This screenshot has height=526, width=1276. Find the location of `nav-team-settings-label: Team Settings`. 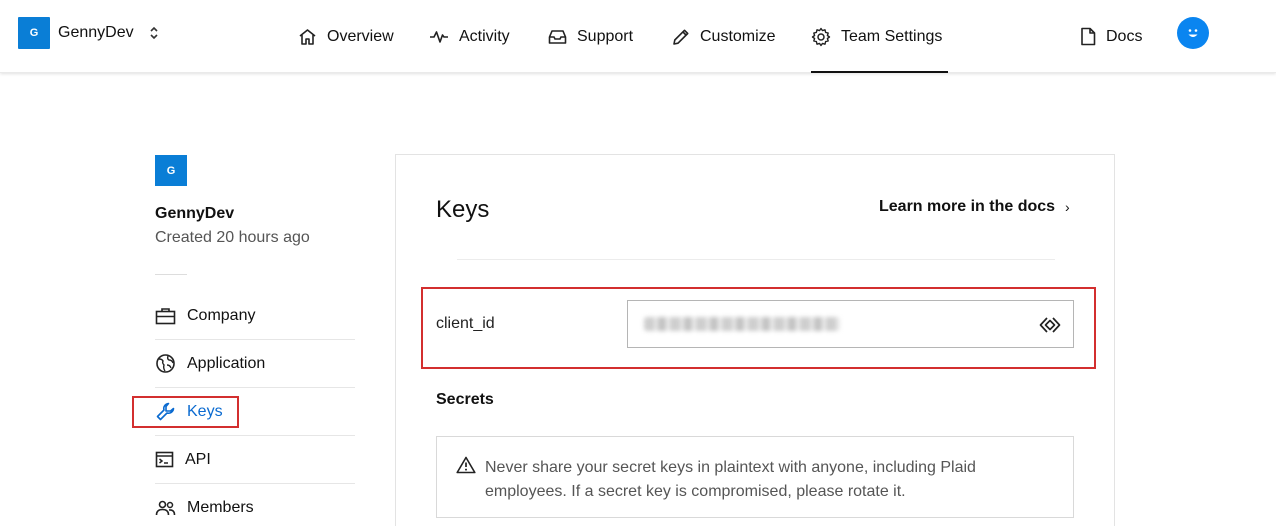

nav-team-settings-label: Team Settings is located at coordinates (892, 36).